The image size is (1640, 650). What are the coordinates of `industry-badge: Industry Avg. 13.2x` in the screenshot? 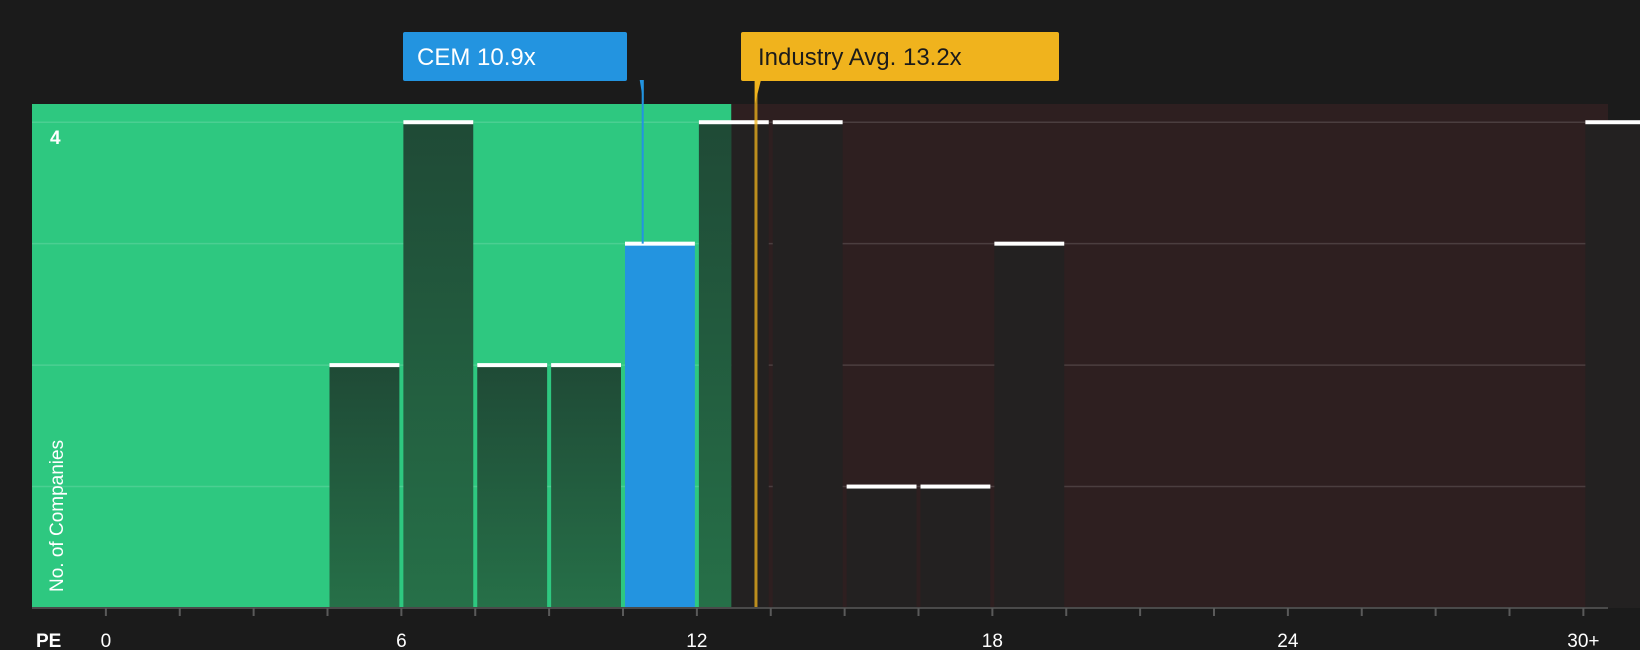 It's located at (900, 56).